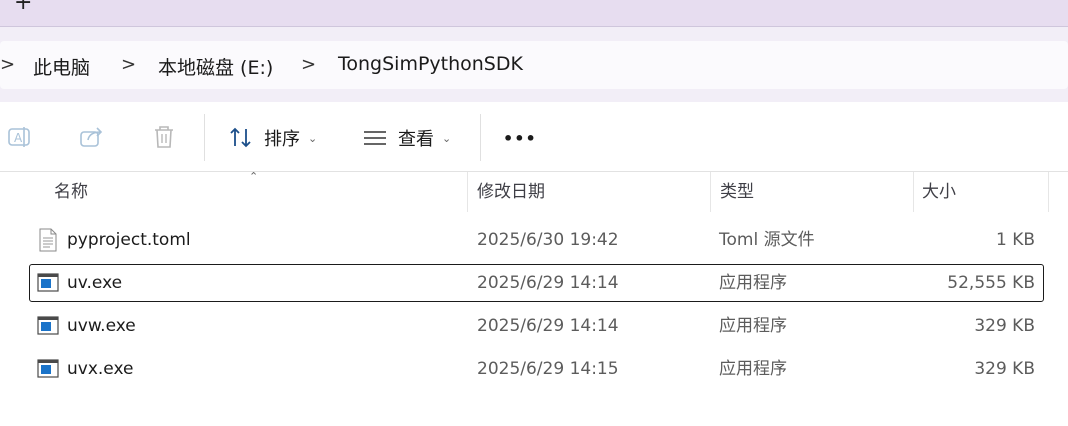 The image size is (1068, 426). I want to click on view-label: 查看, so click(416, 139).